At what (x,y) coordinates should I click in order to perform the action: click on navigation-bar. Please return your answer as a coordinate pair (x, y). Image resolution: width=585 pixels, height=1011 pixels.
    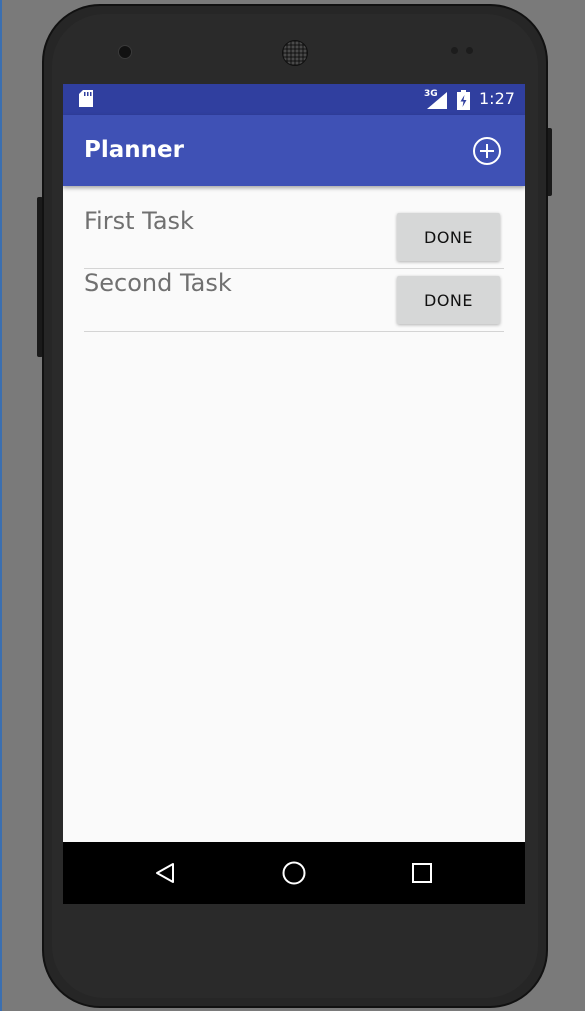
    Looking at the image, I should click on (294, 873).